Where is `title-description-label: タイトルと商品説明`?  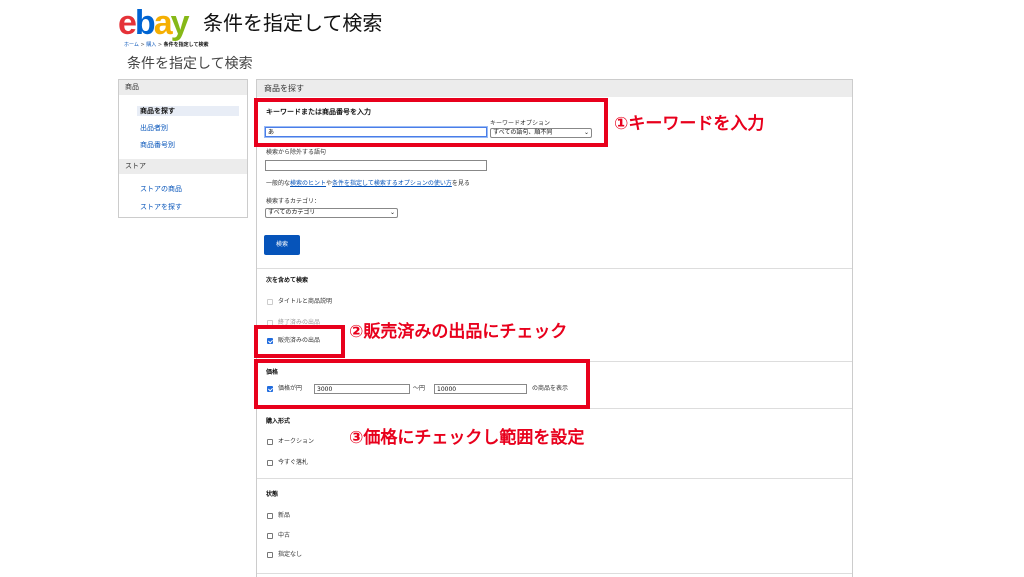 title-description-label: タイトルと商品説明 is located at coordinates (305, 301).